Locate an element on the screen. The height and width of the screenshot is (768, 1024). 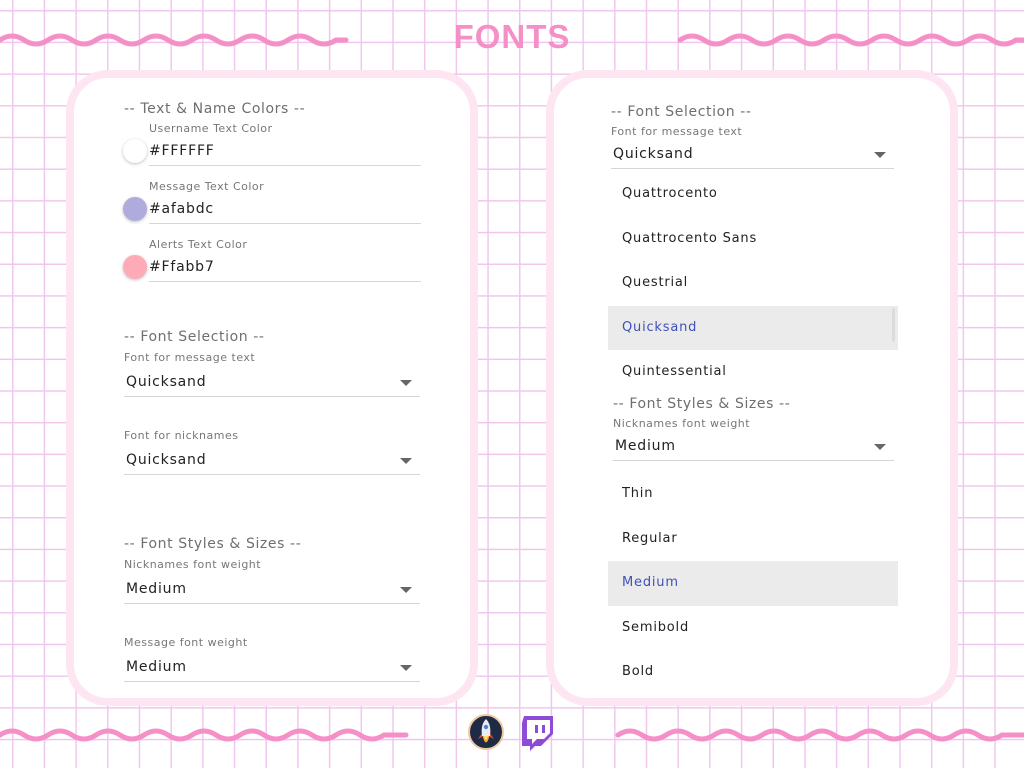
username-color-input: #FFFFFF is located at coordinates (285, 152).